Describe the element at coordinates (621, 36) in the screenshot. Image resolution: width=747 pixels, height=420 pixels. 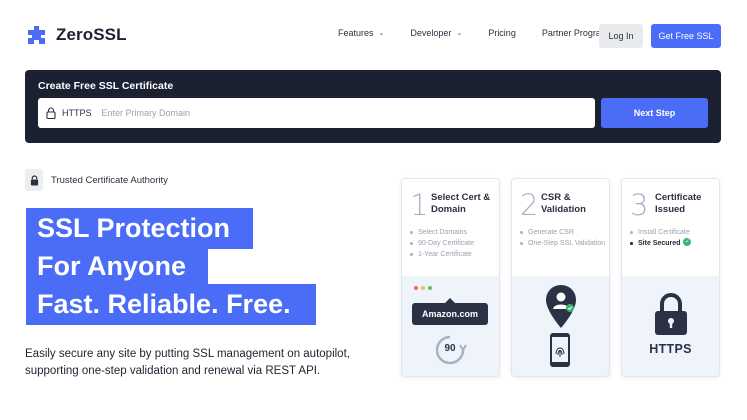
I see `login-button: Log In` at that location.